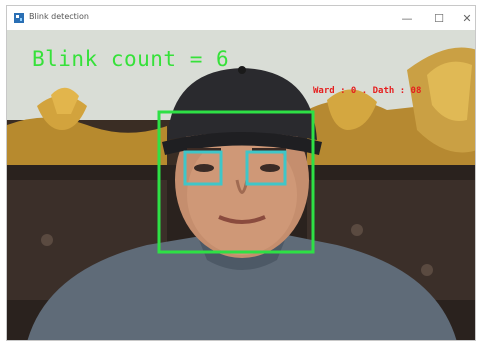  Describe the element at coordinates (19, 18) in the screenshot. I see `opencv-window-icon` at that location.